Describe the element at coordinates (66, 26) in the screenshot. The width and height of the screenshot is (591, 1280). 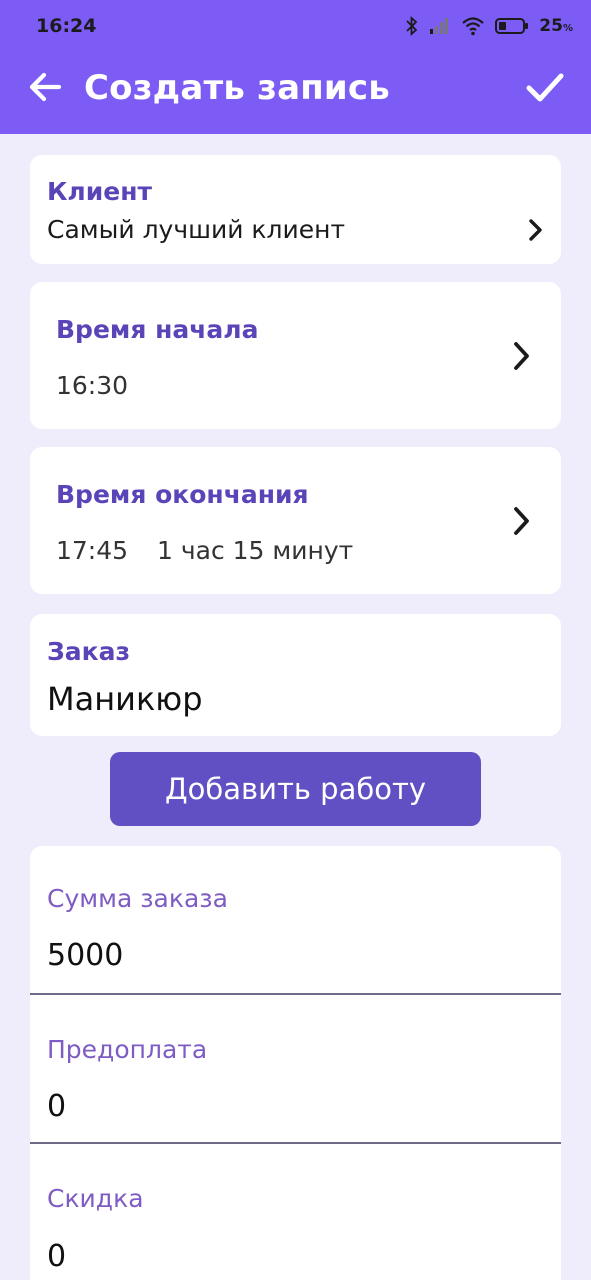
I see `status-time: 16:24` at that location.